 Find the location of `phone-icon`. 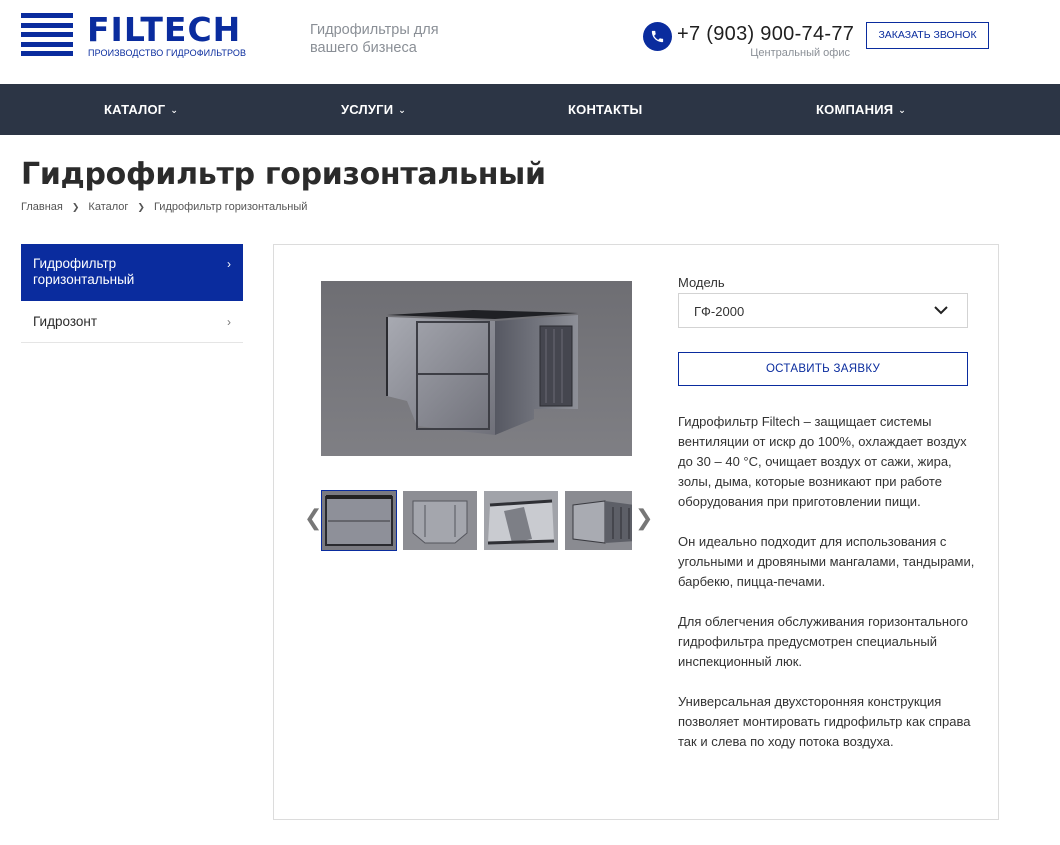

phone-icon is located at coordinates (657, 36).